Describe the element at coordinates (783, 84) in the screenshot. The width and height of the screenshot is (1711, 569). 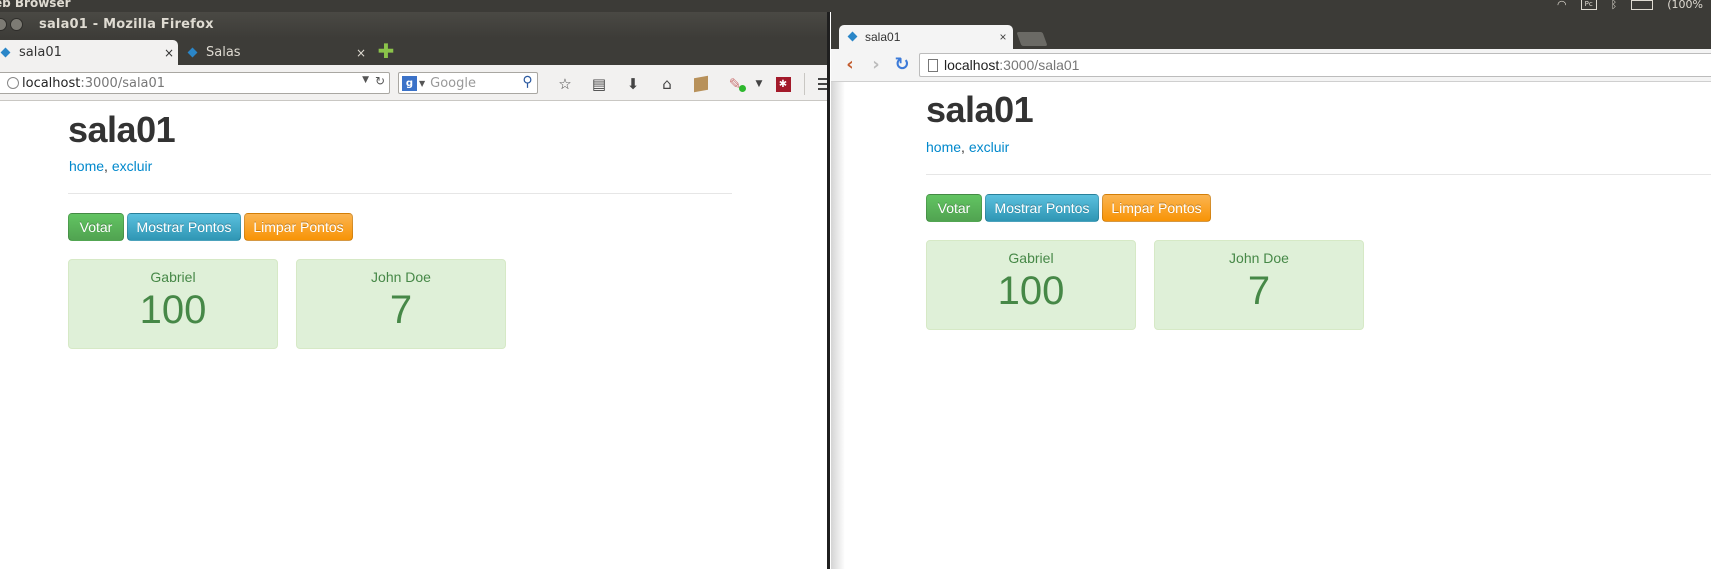
I see `firebug-icon: ✱` at that location.